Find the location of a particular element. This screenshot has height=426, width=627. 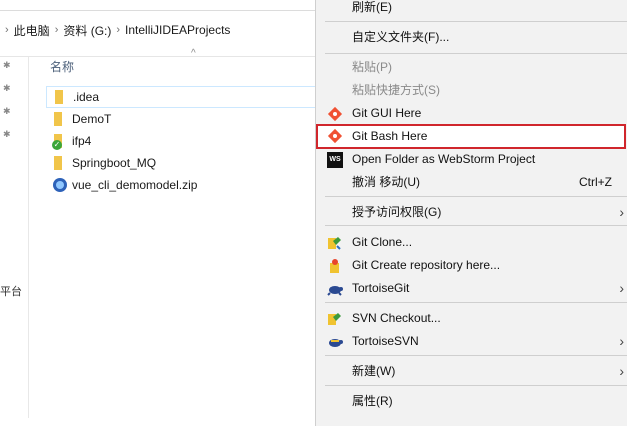

menu-item-grant-access: 授予访问权限(G) › is located at coordinates (471, 212).